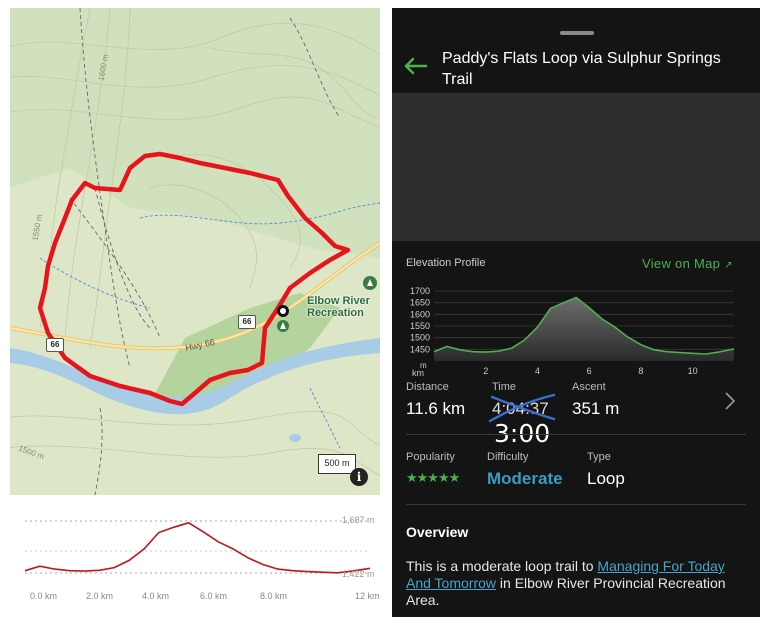  I want to click on overview-heading: Overview, so click(437, 532).